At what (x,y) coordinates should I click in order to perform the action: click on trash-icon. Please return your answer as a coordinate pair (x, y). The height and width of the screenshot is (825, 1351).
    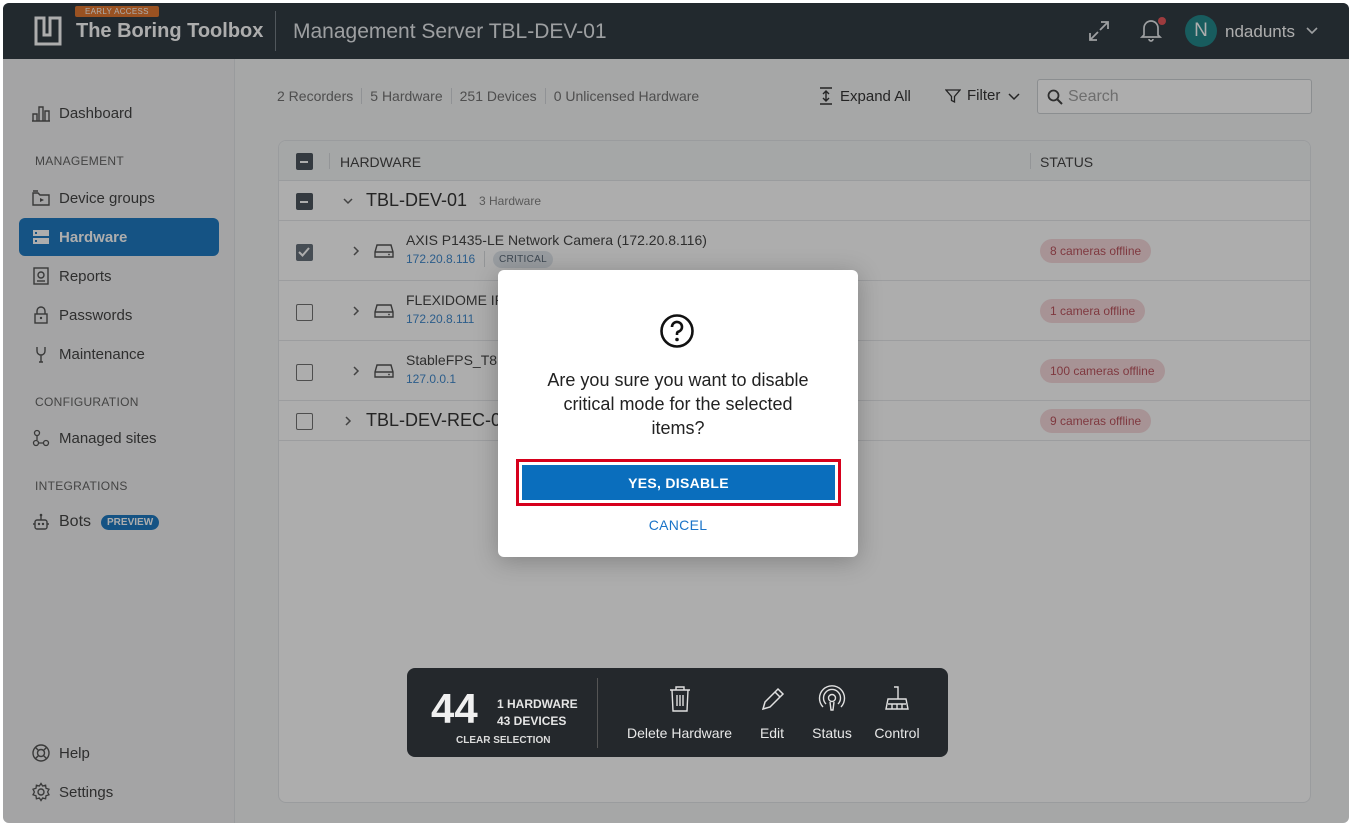
    Looking at the image, I should click on (679, 699).